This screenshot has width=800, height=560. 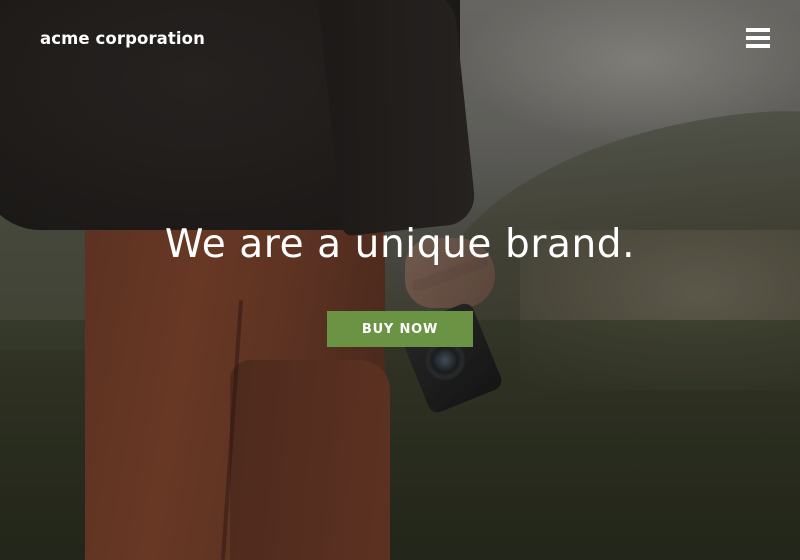 What do you see at coordinates (758, 46) in the screenshot?
I see `menu-bar-bottom` at bounding box center [758, 46].